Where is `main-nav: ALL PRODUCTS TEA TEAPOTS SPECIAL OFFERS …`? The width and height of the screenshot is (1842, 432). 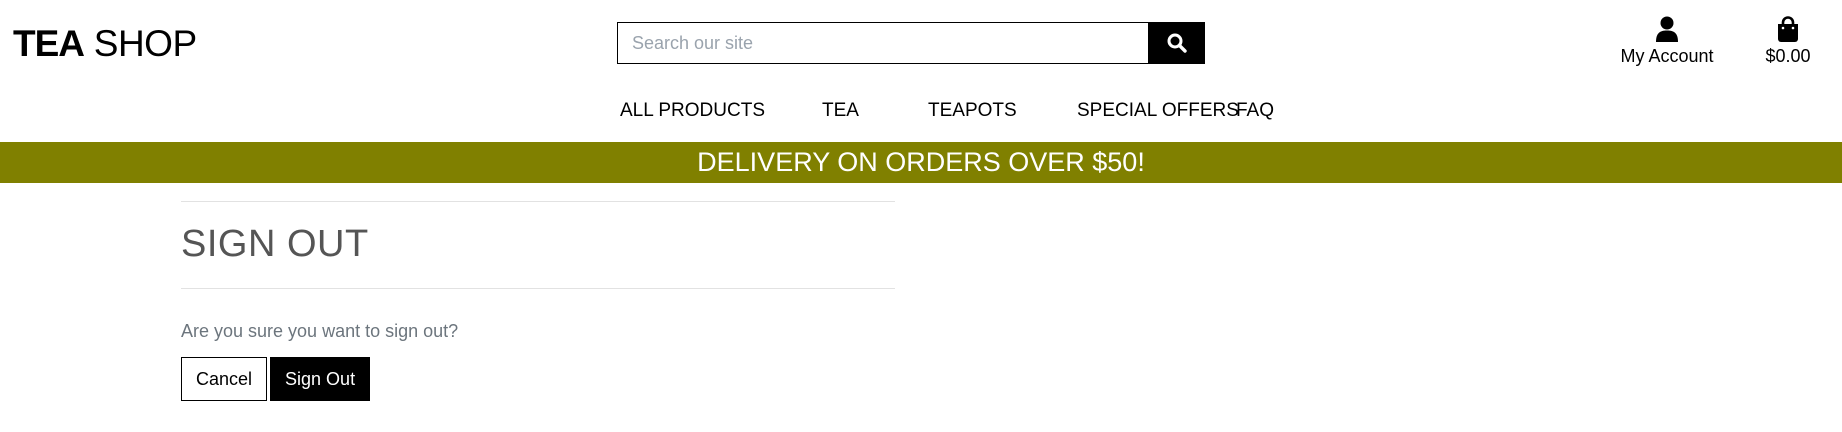
main-nav: ALL PRODUCTS TEA TEAPOTS SPECIAL OFFERS … is located at coordinates (921, 111).